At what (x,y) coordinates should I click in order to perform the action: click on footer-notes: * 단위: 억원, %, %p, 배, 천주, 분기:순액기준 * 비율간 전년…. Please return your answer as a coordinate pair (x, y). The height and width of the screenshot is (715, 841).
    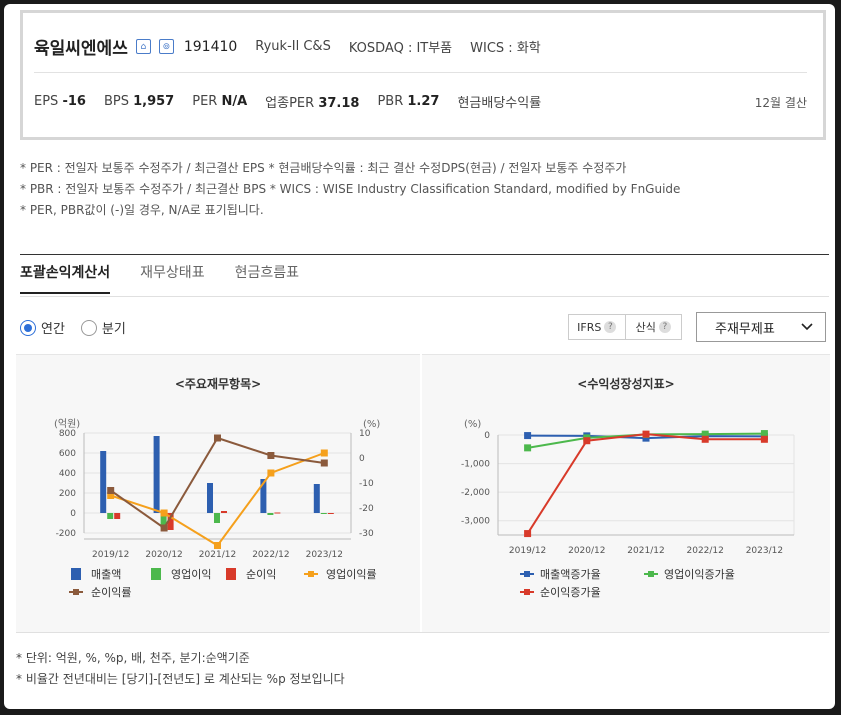
    Looking at the image, I should click on (180, 669).